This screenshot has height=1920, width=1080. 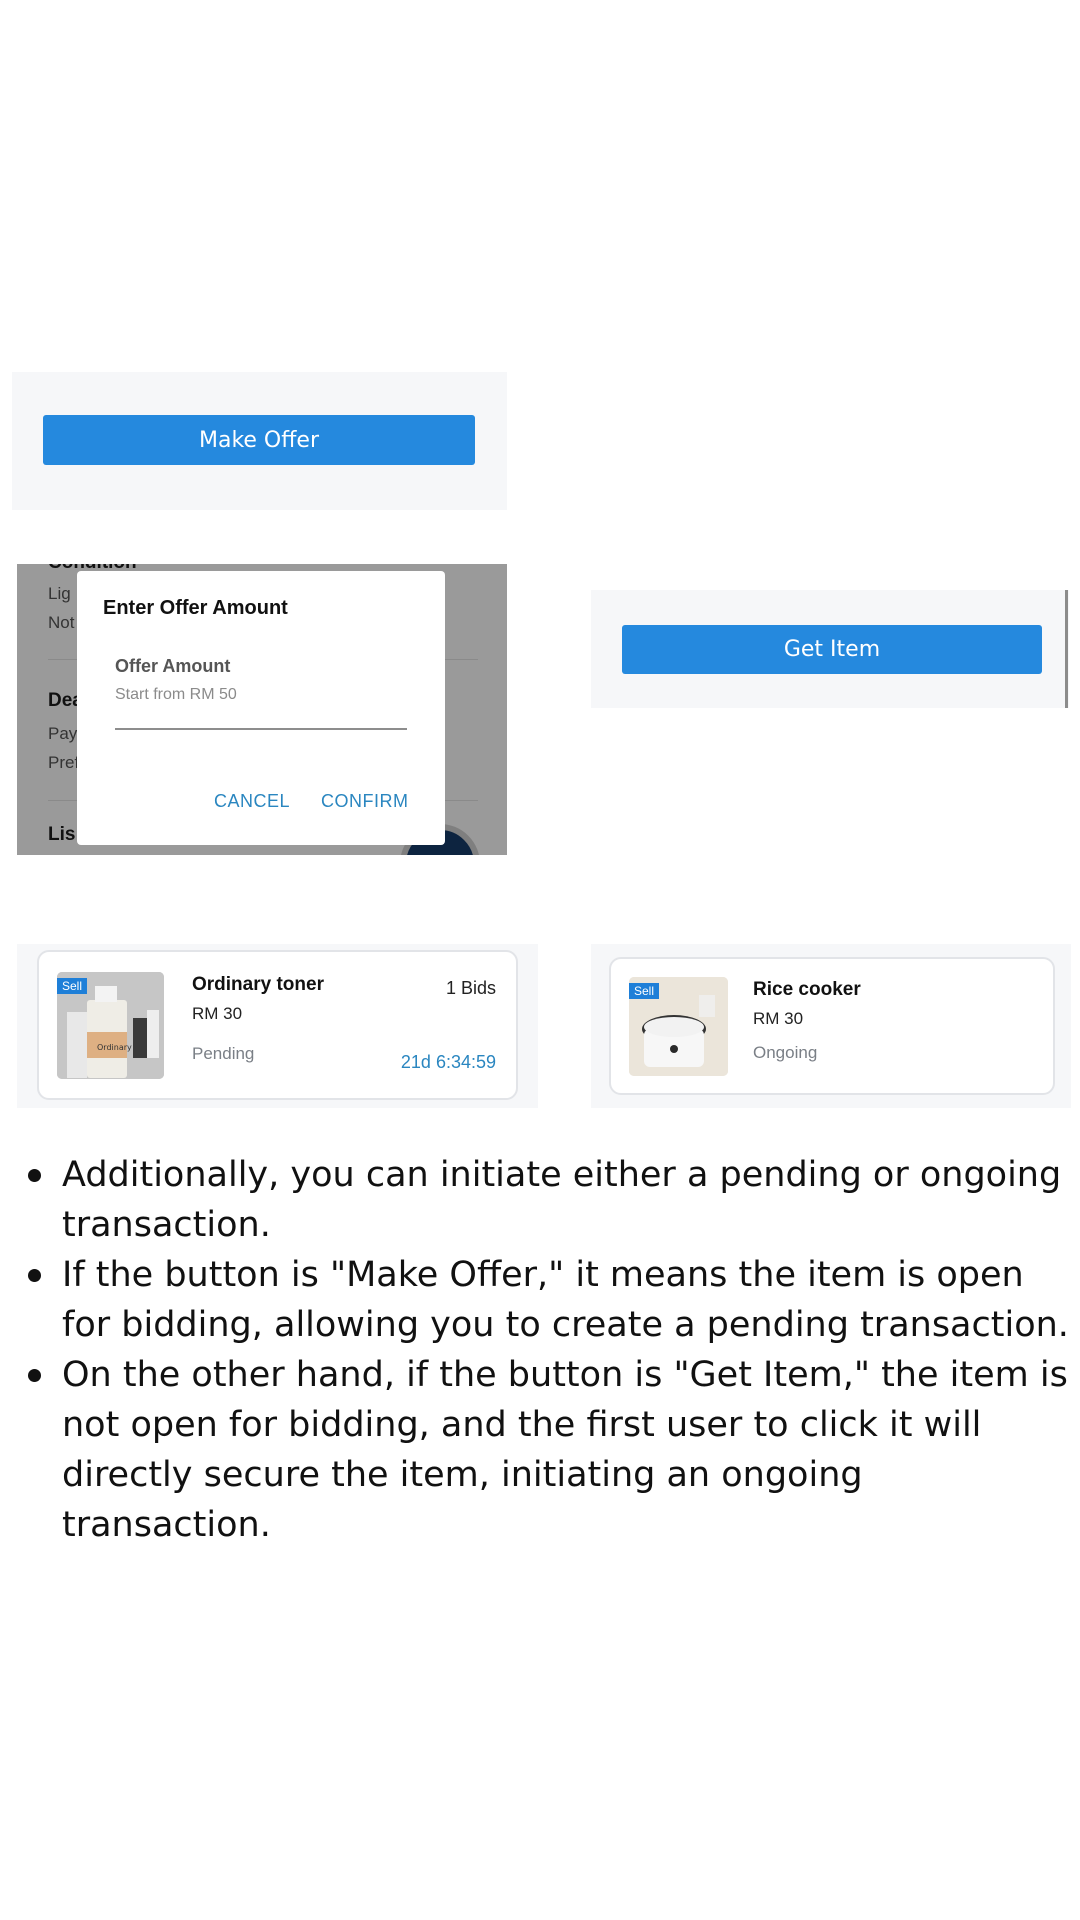 What do you see at coordinates (114, 1047) in the screenshot?
I see `bottle-label: Ordinary` at bounding box center [114, 1047].